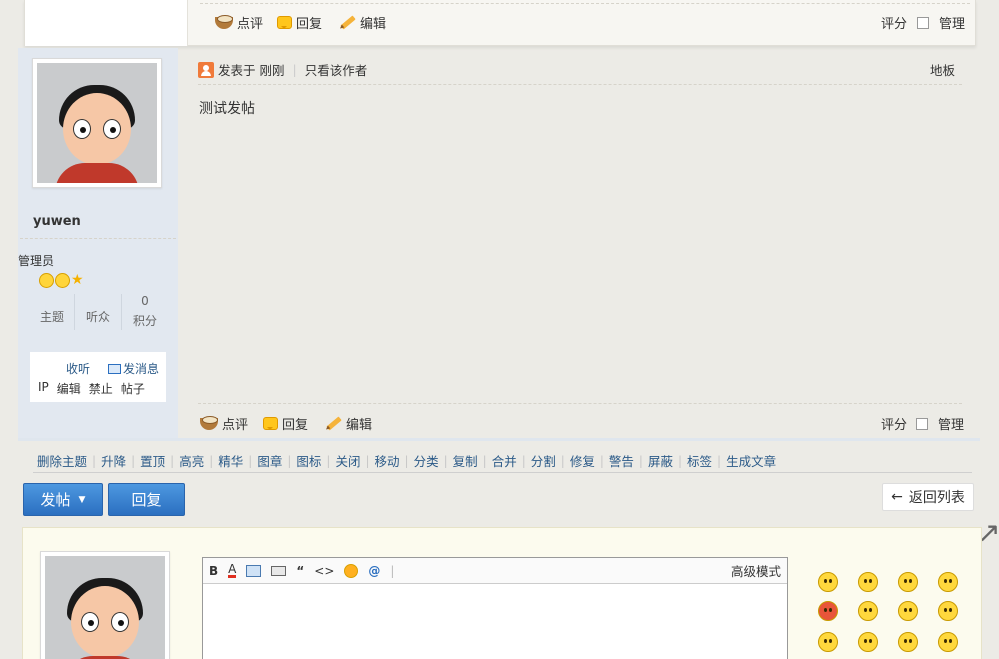  Describe the element at coordinates (227, 109) in the screenshot. I see `post-body: 测试发帖` at that location.